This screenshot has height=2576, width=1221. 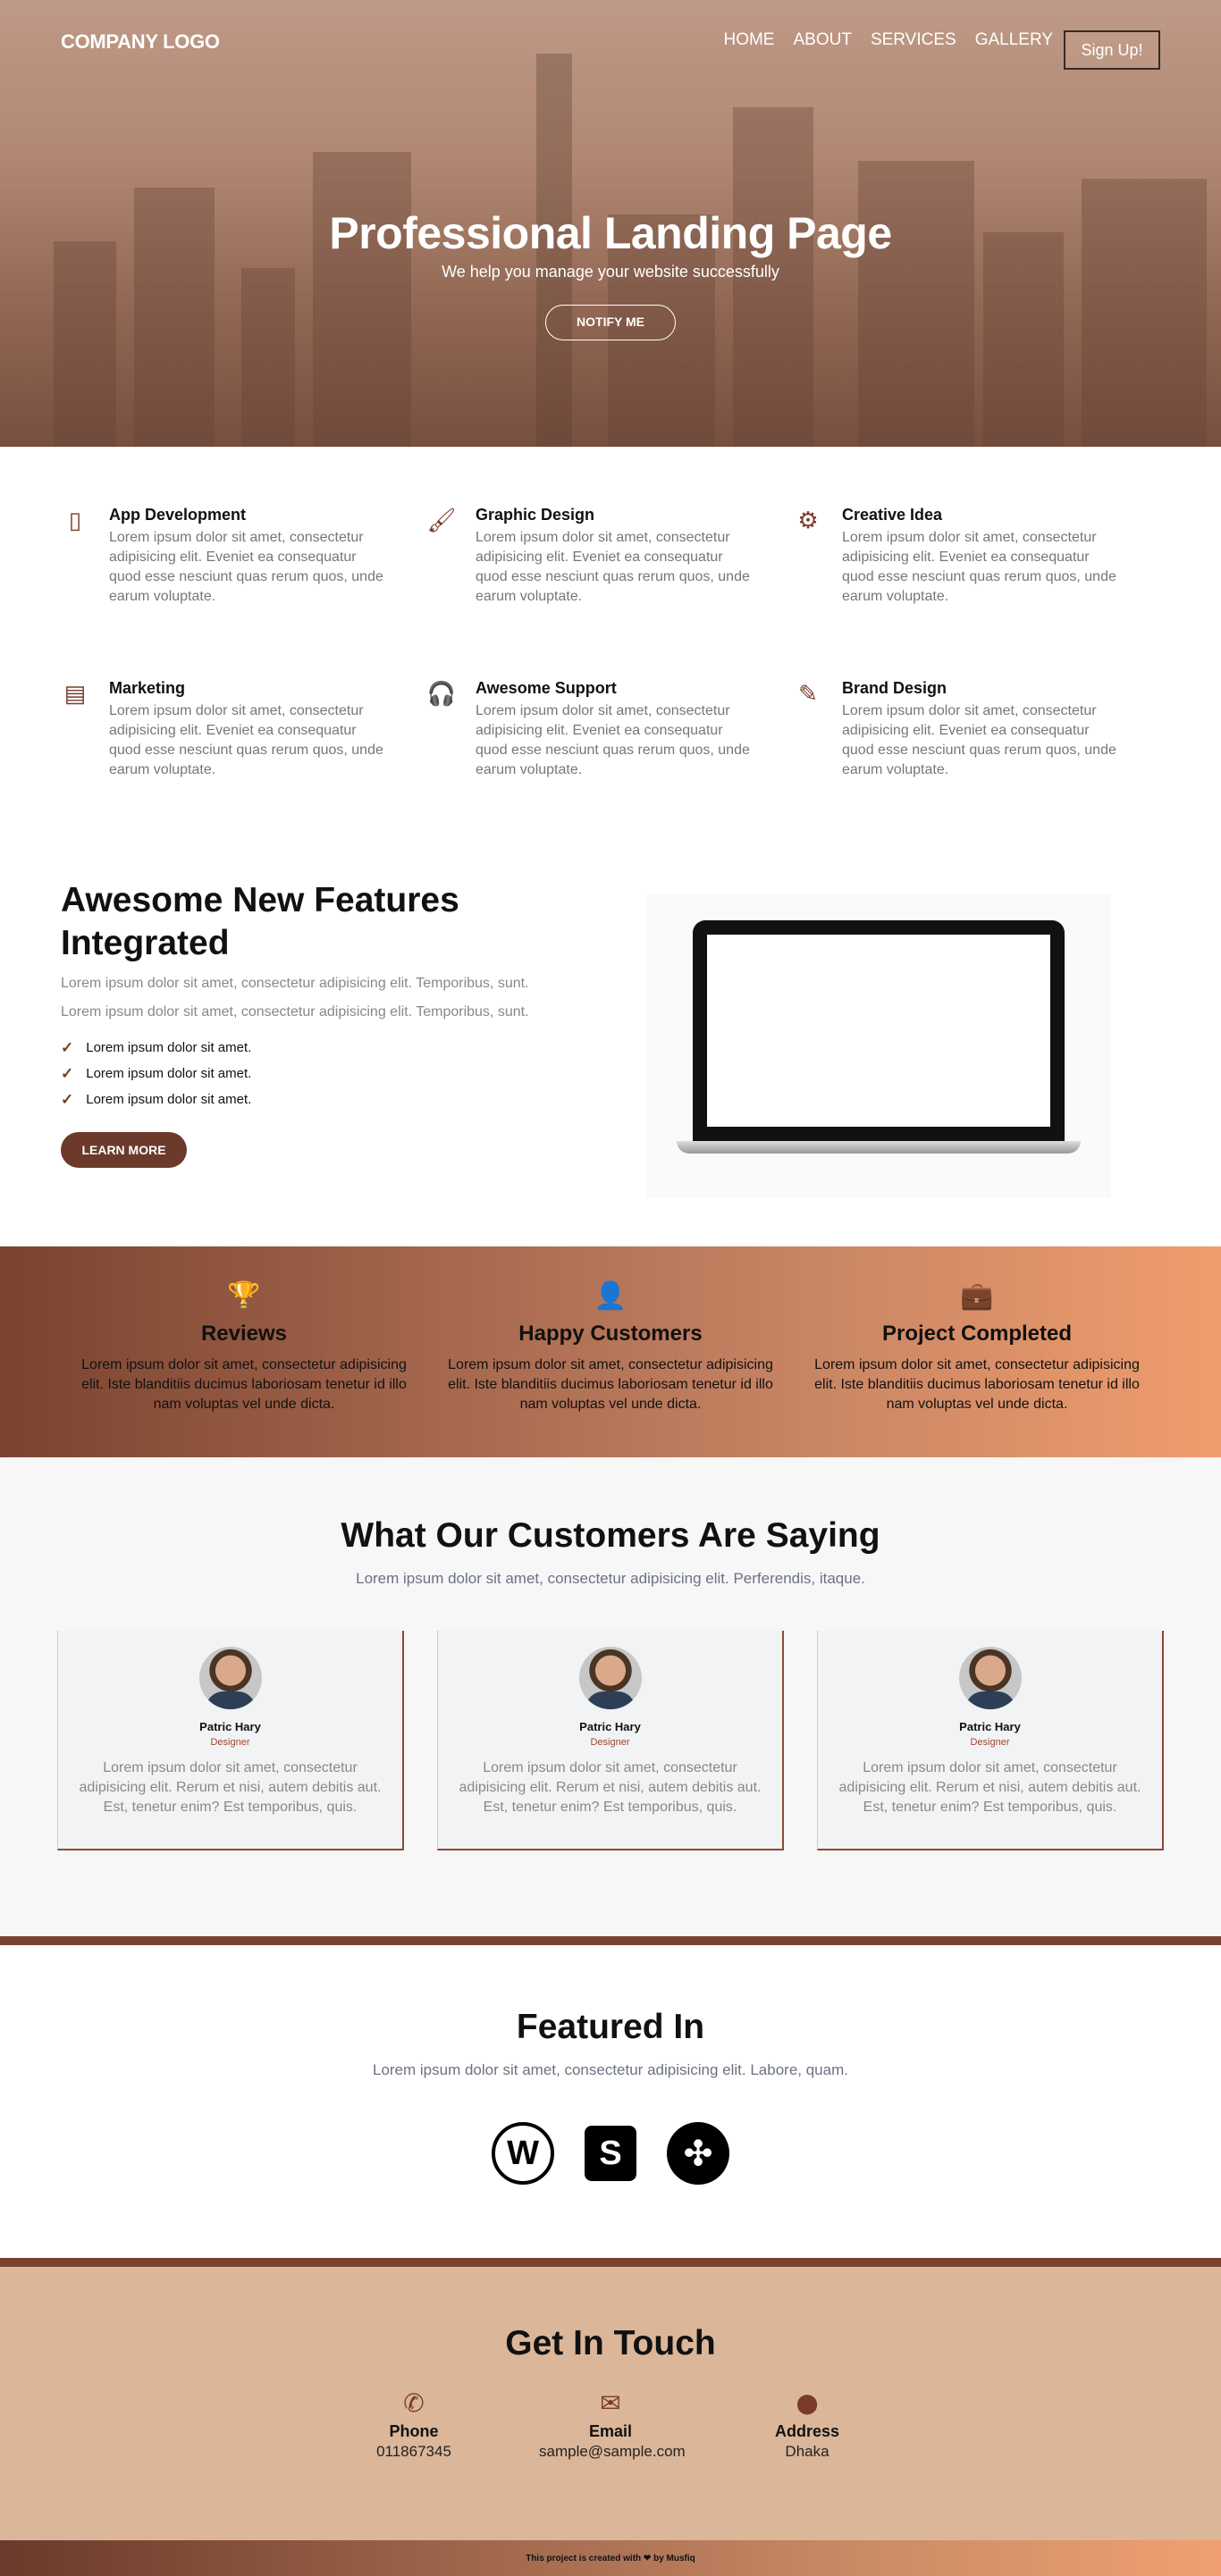 I want to click on laptop-screen, so click(x=879, y=1030).